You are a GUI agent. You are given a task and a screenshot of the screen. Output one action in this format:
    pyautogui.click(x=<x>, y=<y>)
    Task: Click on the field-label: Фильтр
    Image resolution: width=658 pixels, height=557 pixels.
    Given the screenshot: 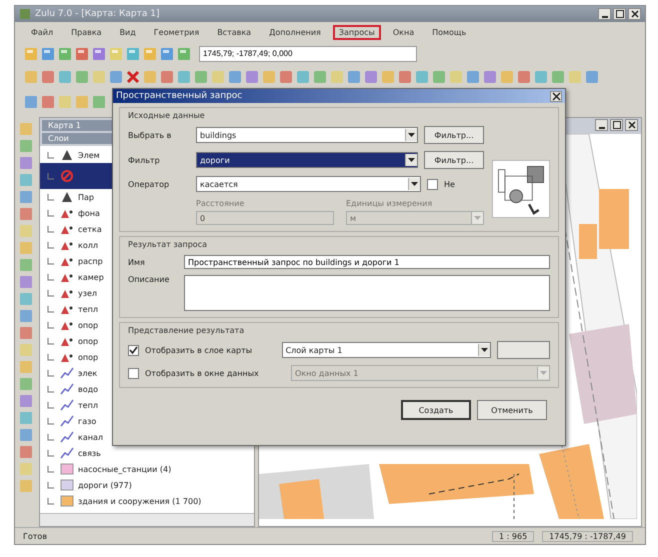 What is the action you would take?
    pyautogui.click(x=144, y=160)
    